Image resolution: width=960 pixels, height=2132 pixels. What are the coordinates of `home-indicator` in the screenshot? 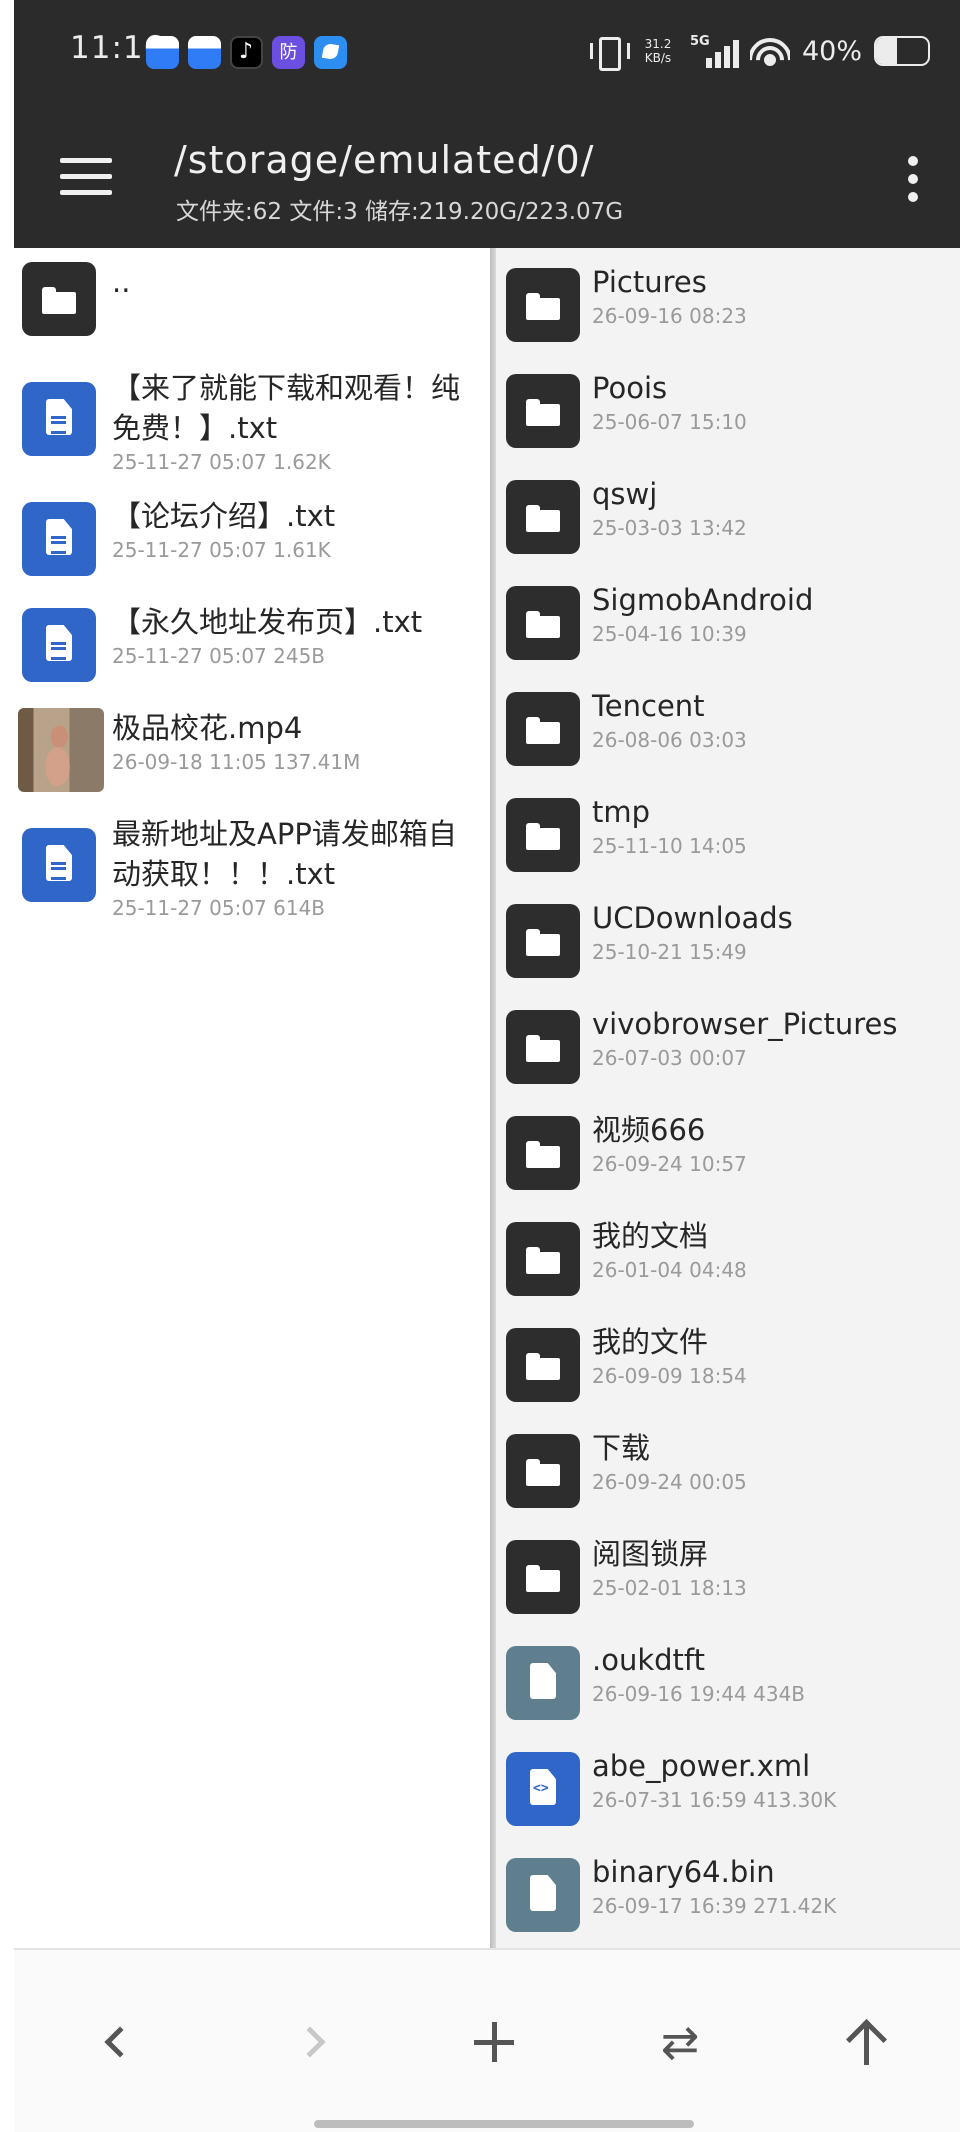 It's located at (504, 2124).